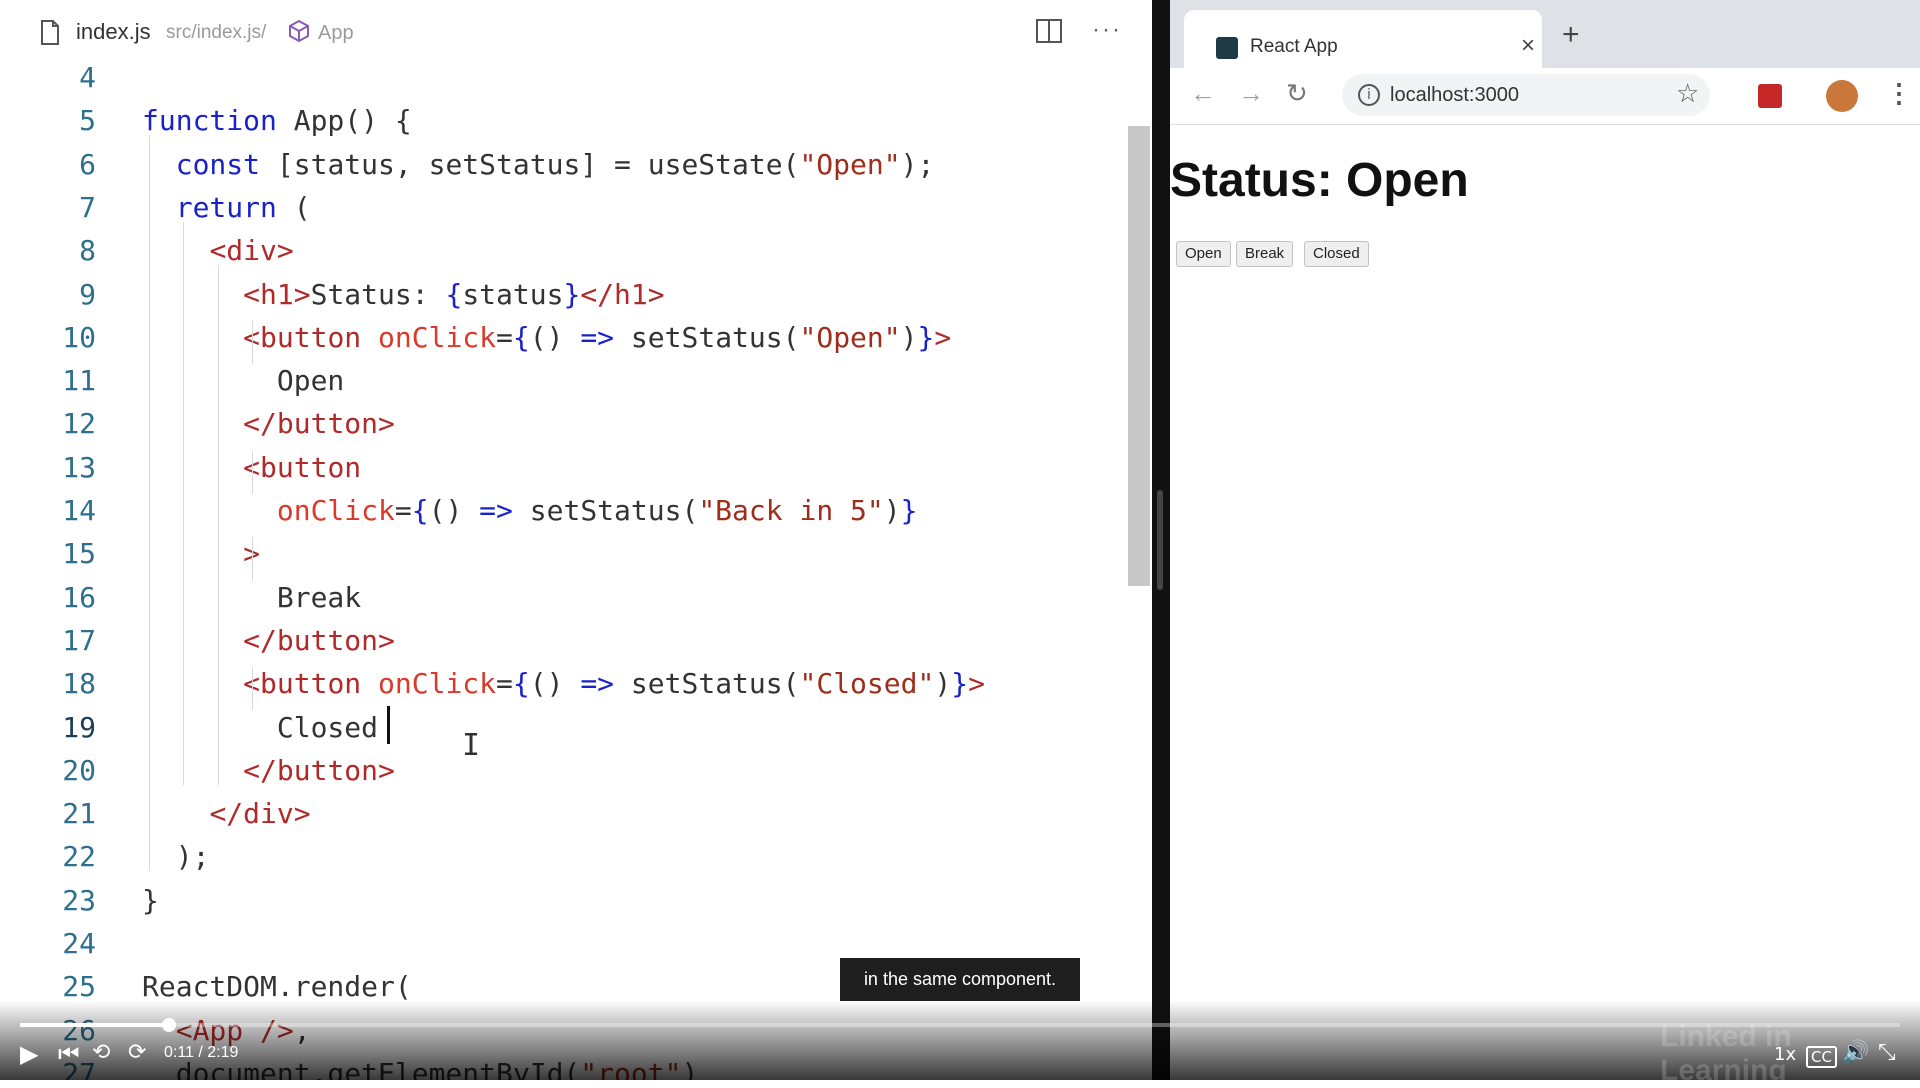 This screenshot has width=1920, height=1088. I want to click on code-text: }, so click(150, 900).